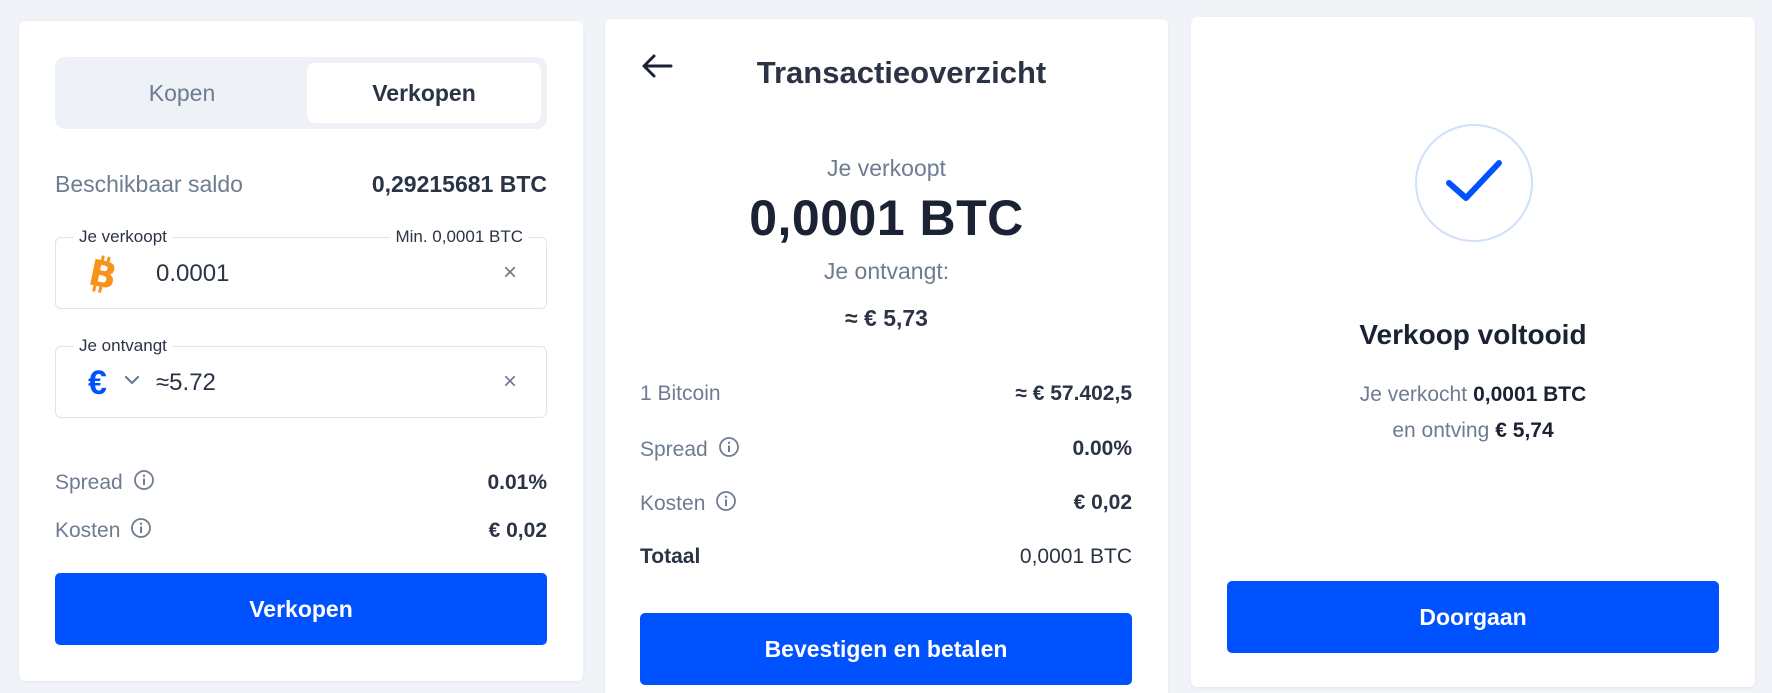 The height and width of the screenshot is (693, 1772). I want to click on success-badge, so click(1474, 183).